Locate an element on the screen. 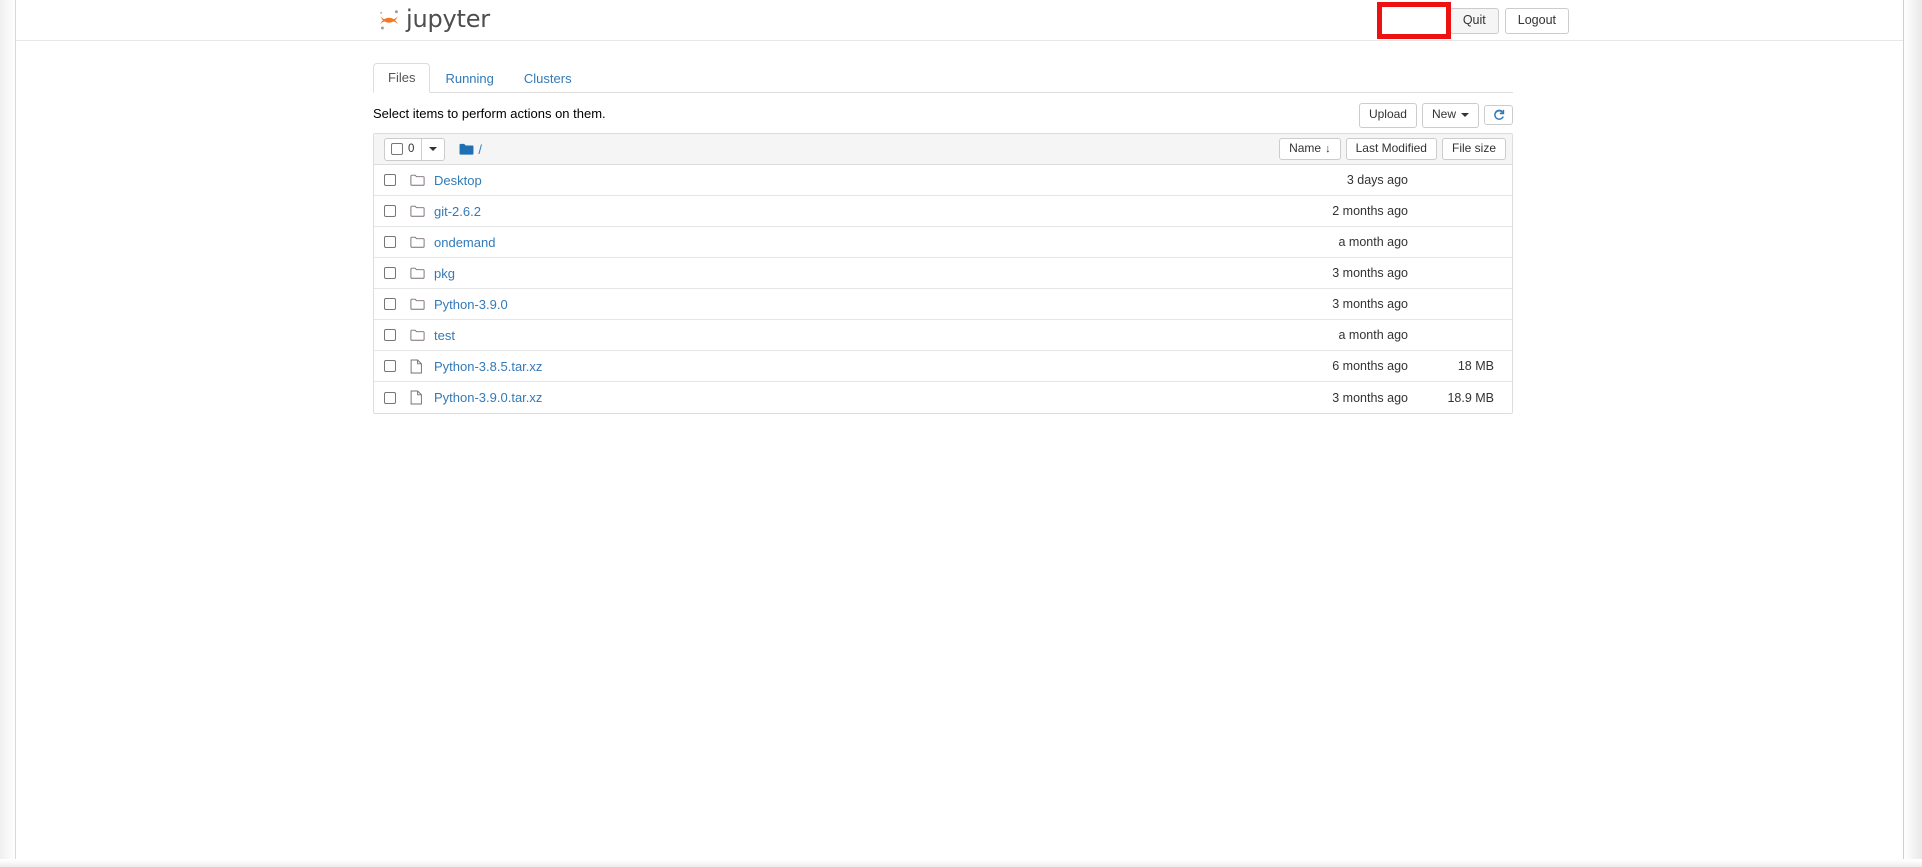  table-row: git-2.6.2 2 months ago is located at coordinates (943, 211).